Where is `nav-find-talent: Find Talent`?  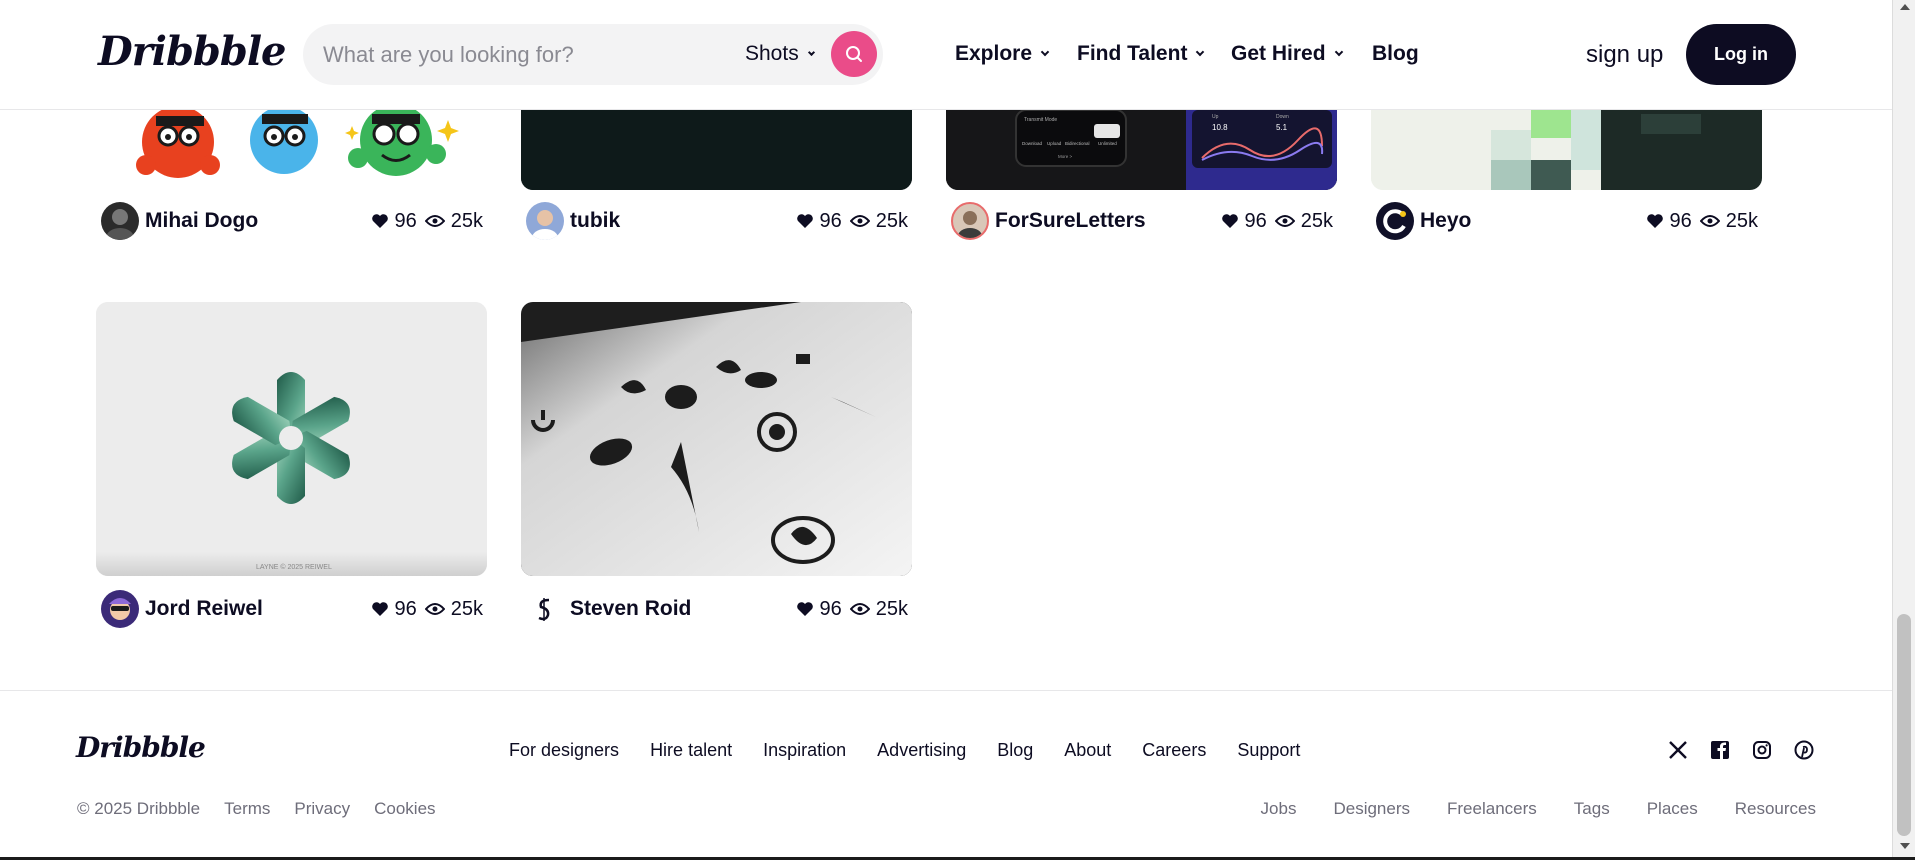 nav-find-talent: Find Talent is located at coordinates (1141, 54).